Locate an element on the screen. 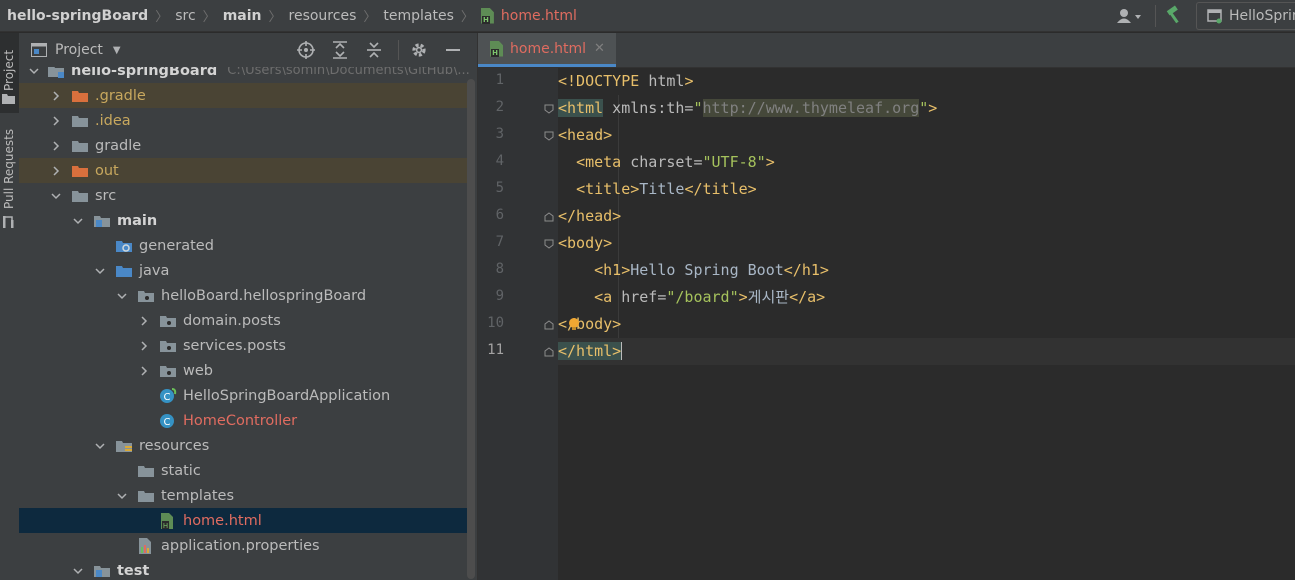 The image size is (1295, 580). code-line-5: <title>Title</title> is located at coordinates (666, 189).